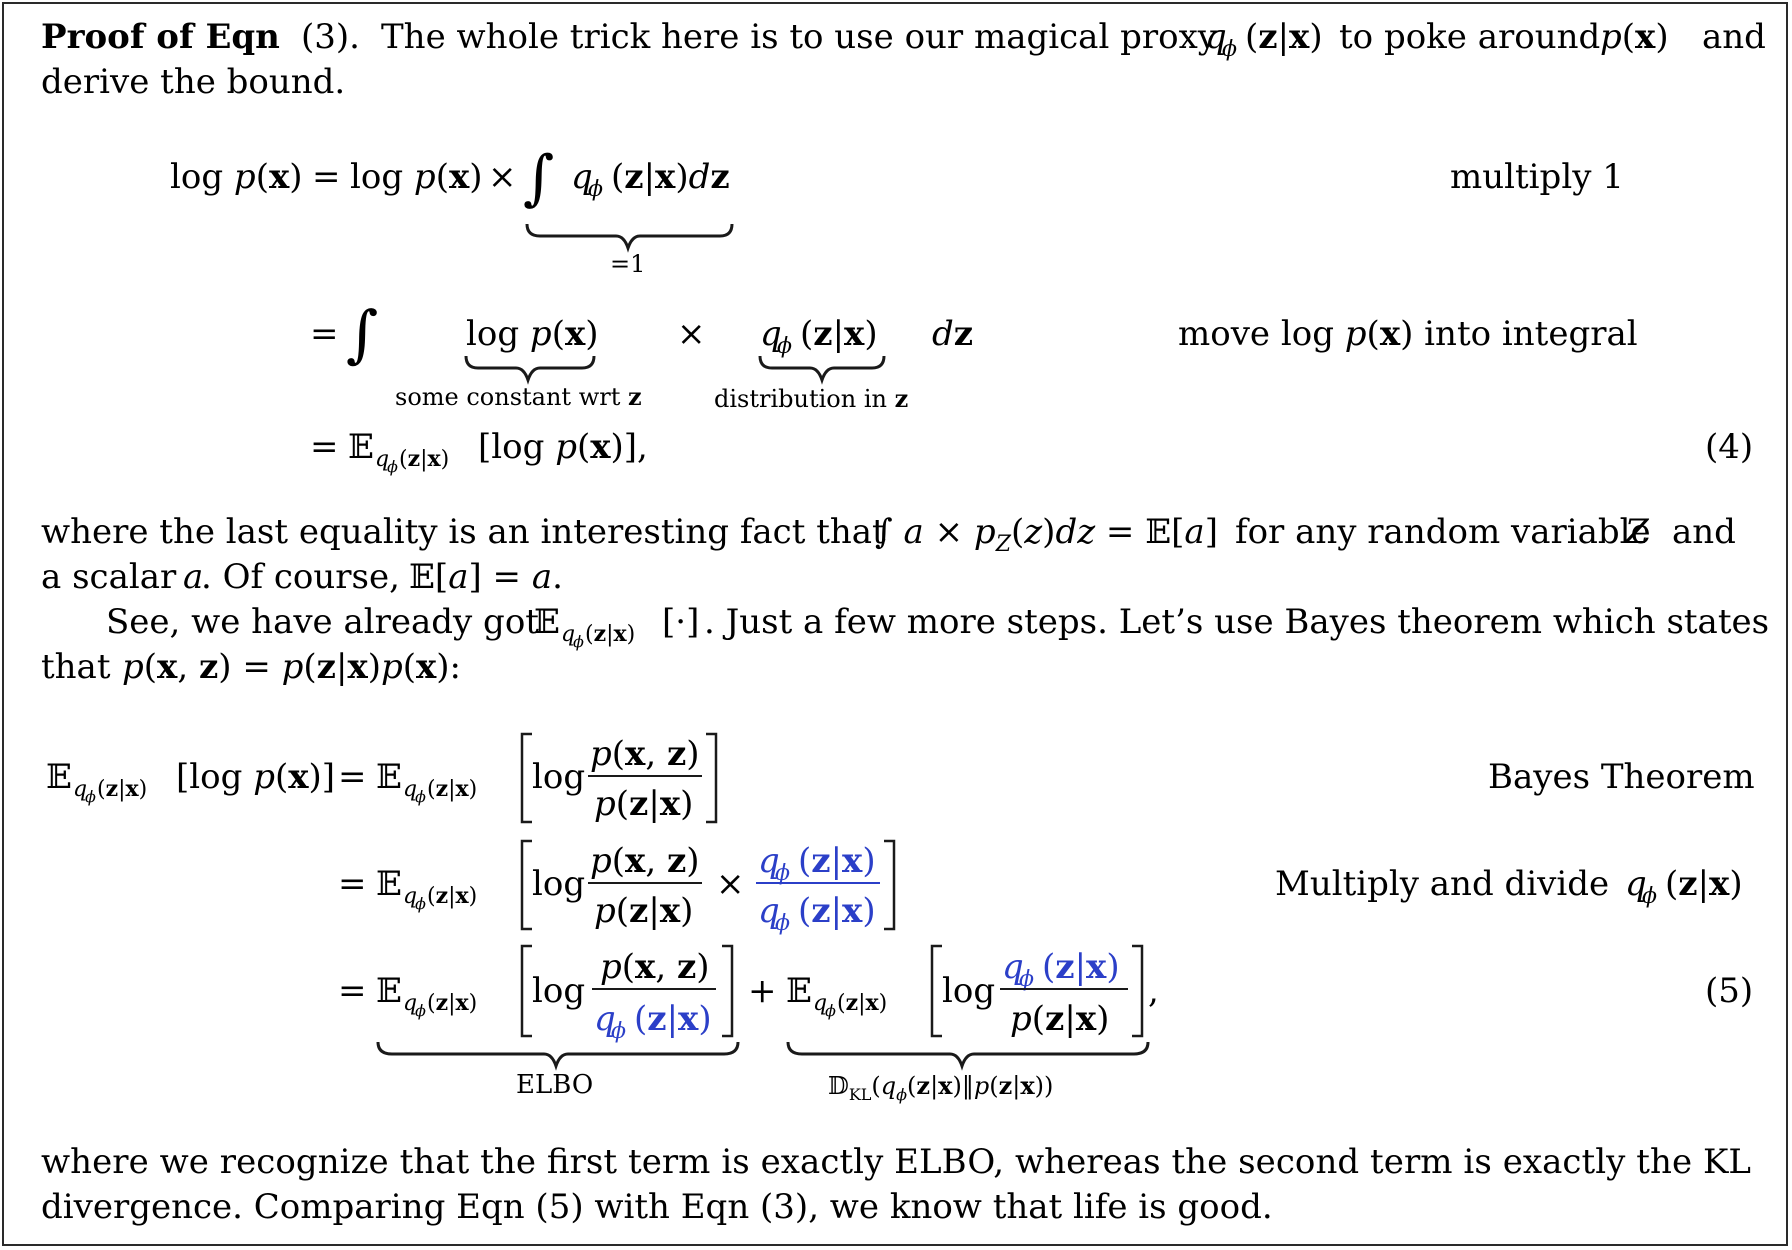  What do you see at coordinates (762, 991) in the screenshot?
I see `eq5-plus: +` at bounding box center [762, 991].